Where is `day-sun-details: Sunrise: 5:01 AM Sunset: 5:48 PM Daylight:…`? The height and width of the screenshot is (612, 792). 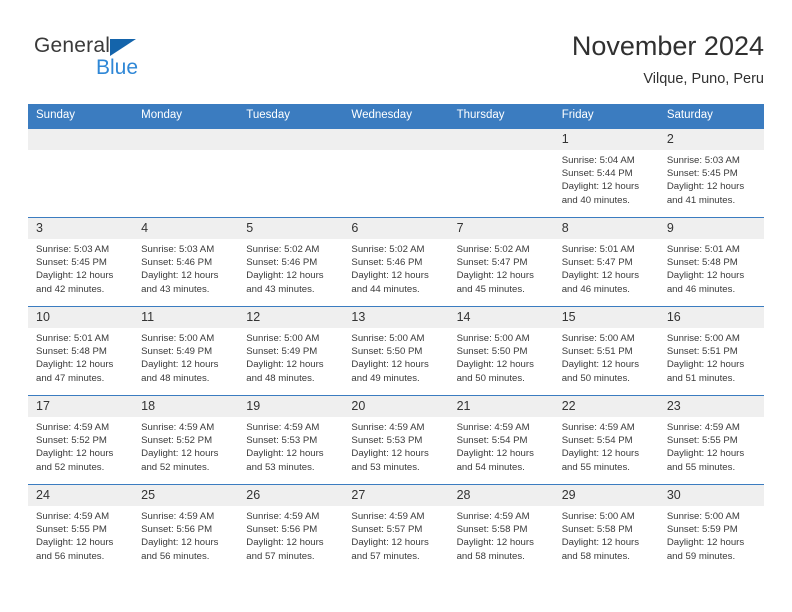 day-sun-details: Sunrise: 5:01 AM Sunset: 5:48 PM Daylight:… is located at coordinates (711, 267).